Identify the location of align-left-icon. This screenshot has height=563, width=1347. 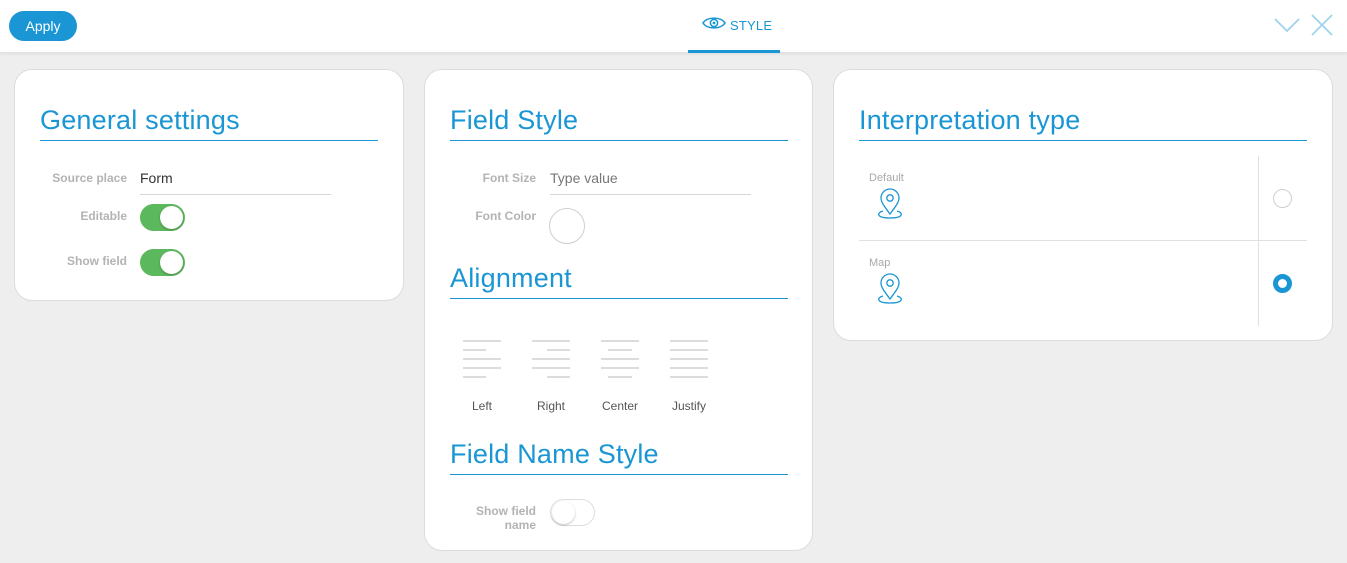
(482, 359).